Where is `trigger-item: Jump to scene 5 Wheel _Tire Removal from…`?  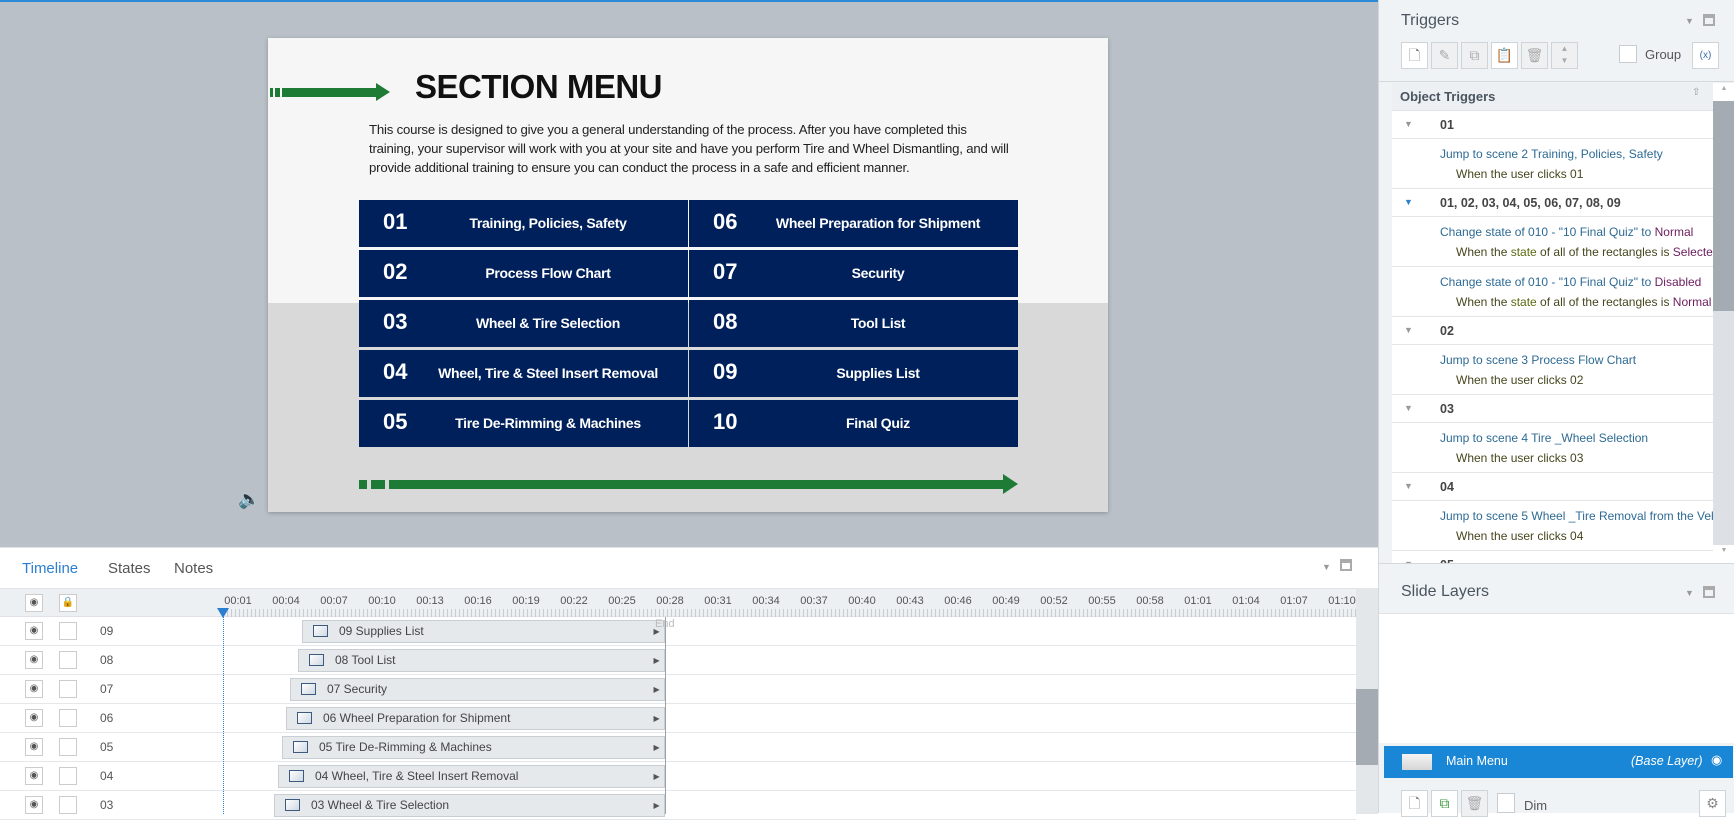
trigger-item: Jump to scene 5 Wheel _Tire Removal from… is located at coordinates (1552, 526).